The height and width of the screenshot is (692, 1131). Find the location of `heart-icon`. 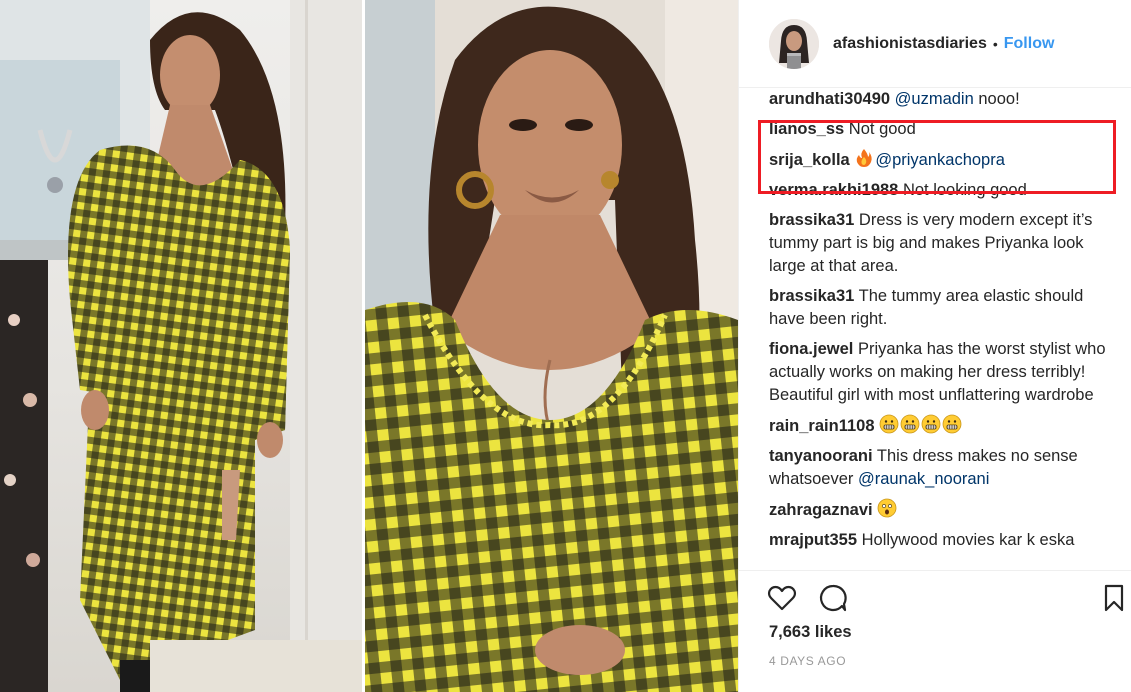

heart-icon is located at coordinates (782, 598).